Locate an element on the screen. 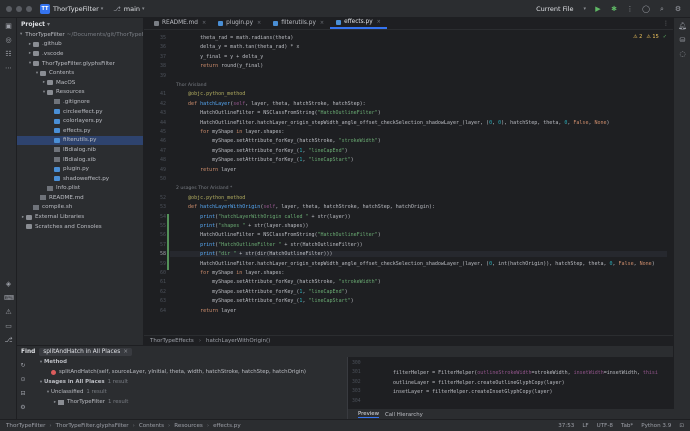  tree-item: ▾ Contents is located at coordinates (80, 73).